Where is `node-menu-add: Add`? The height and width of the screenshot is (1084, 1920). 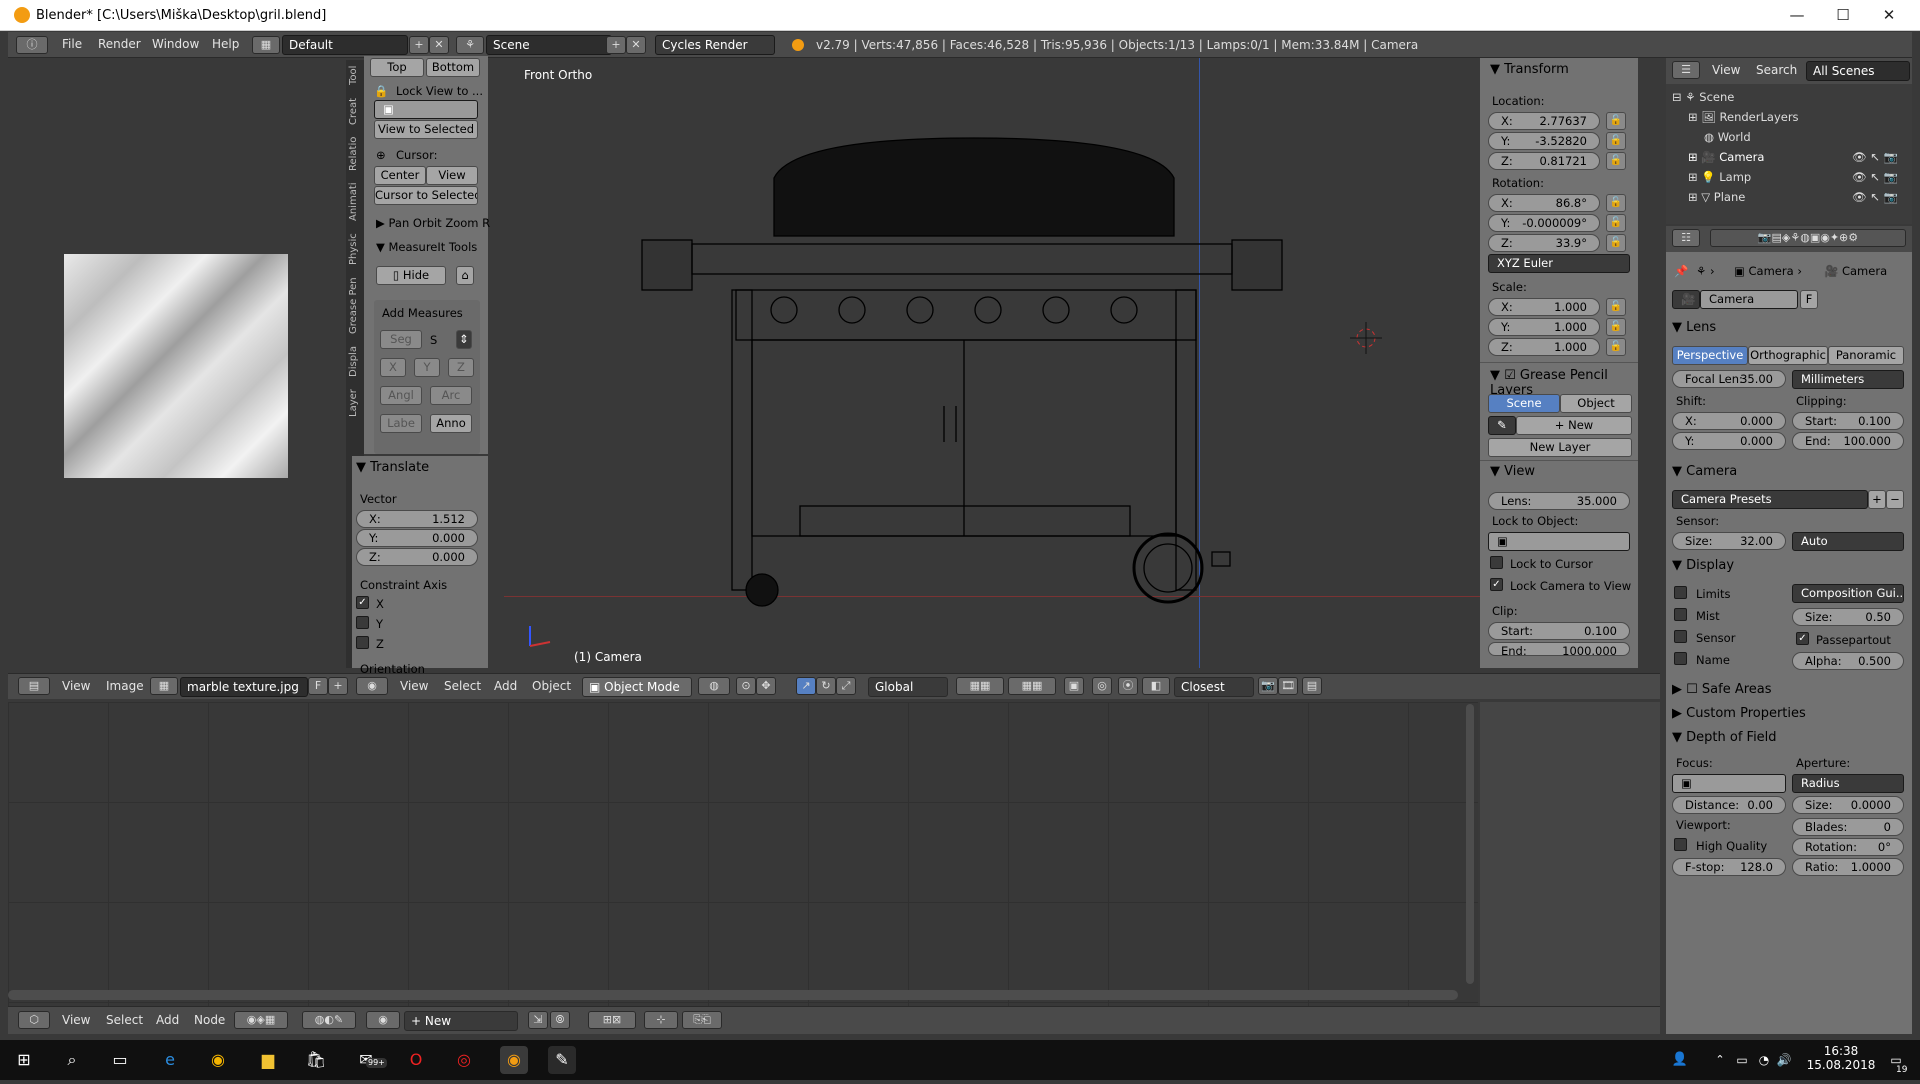 node-menu-add: Add is located at coordinates (167, 1020).